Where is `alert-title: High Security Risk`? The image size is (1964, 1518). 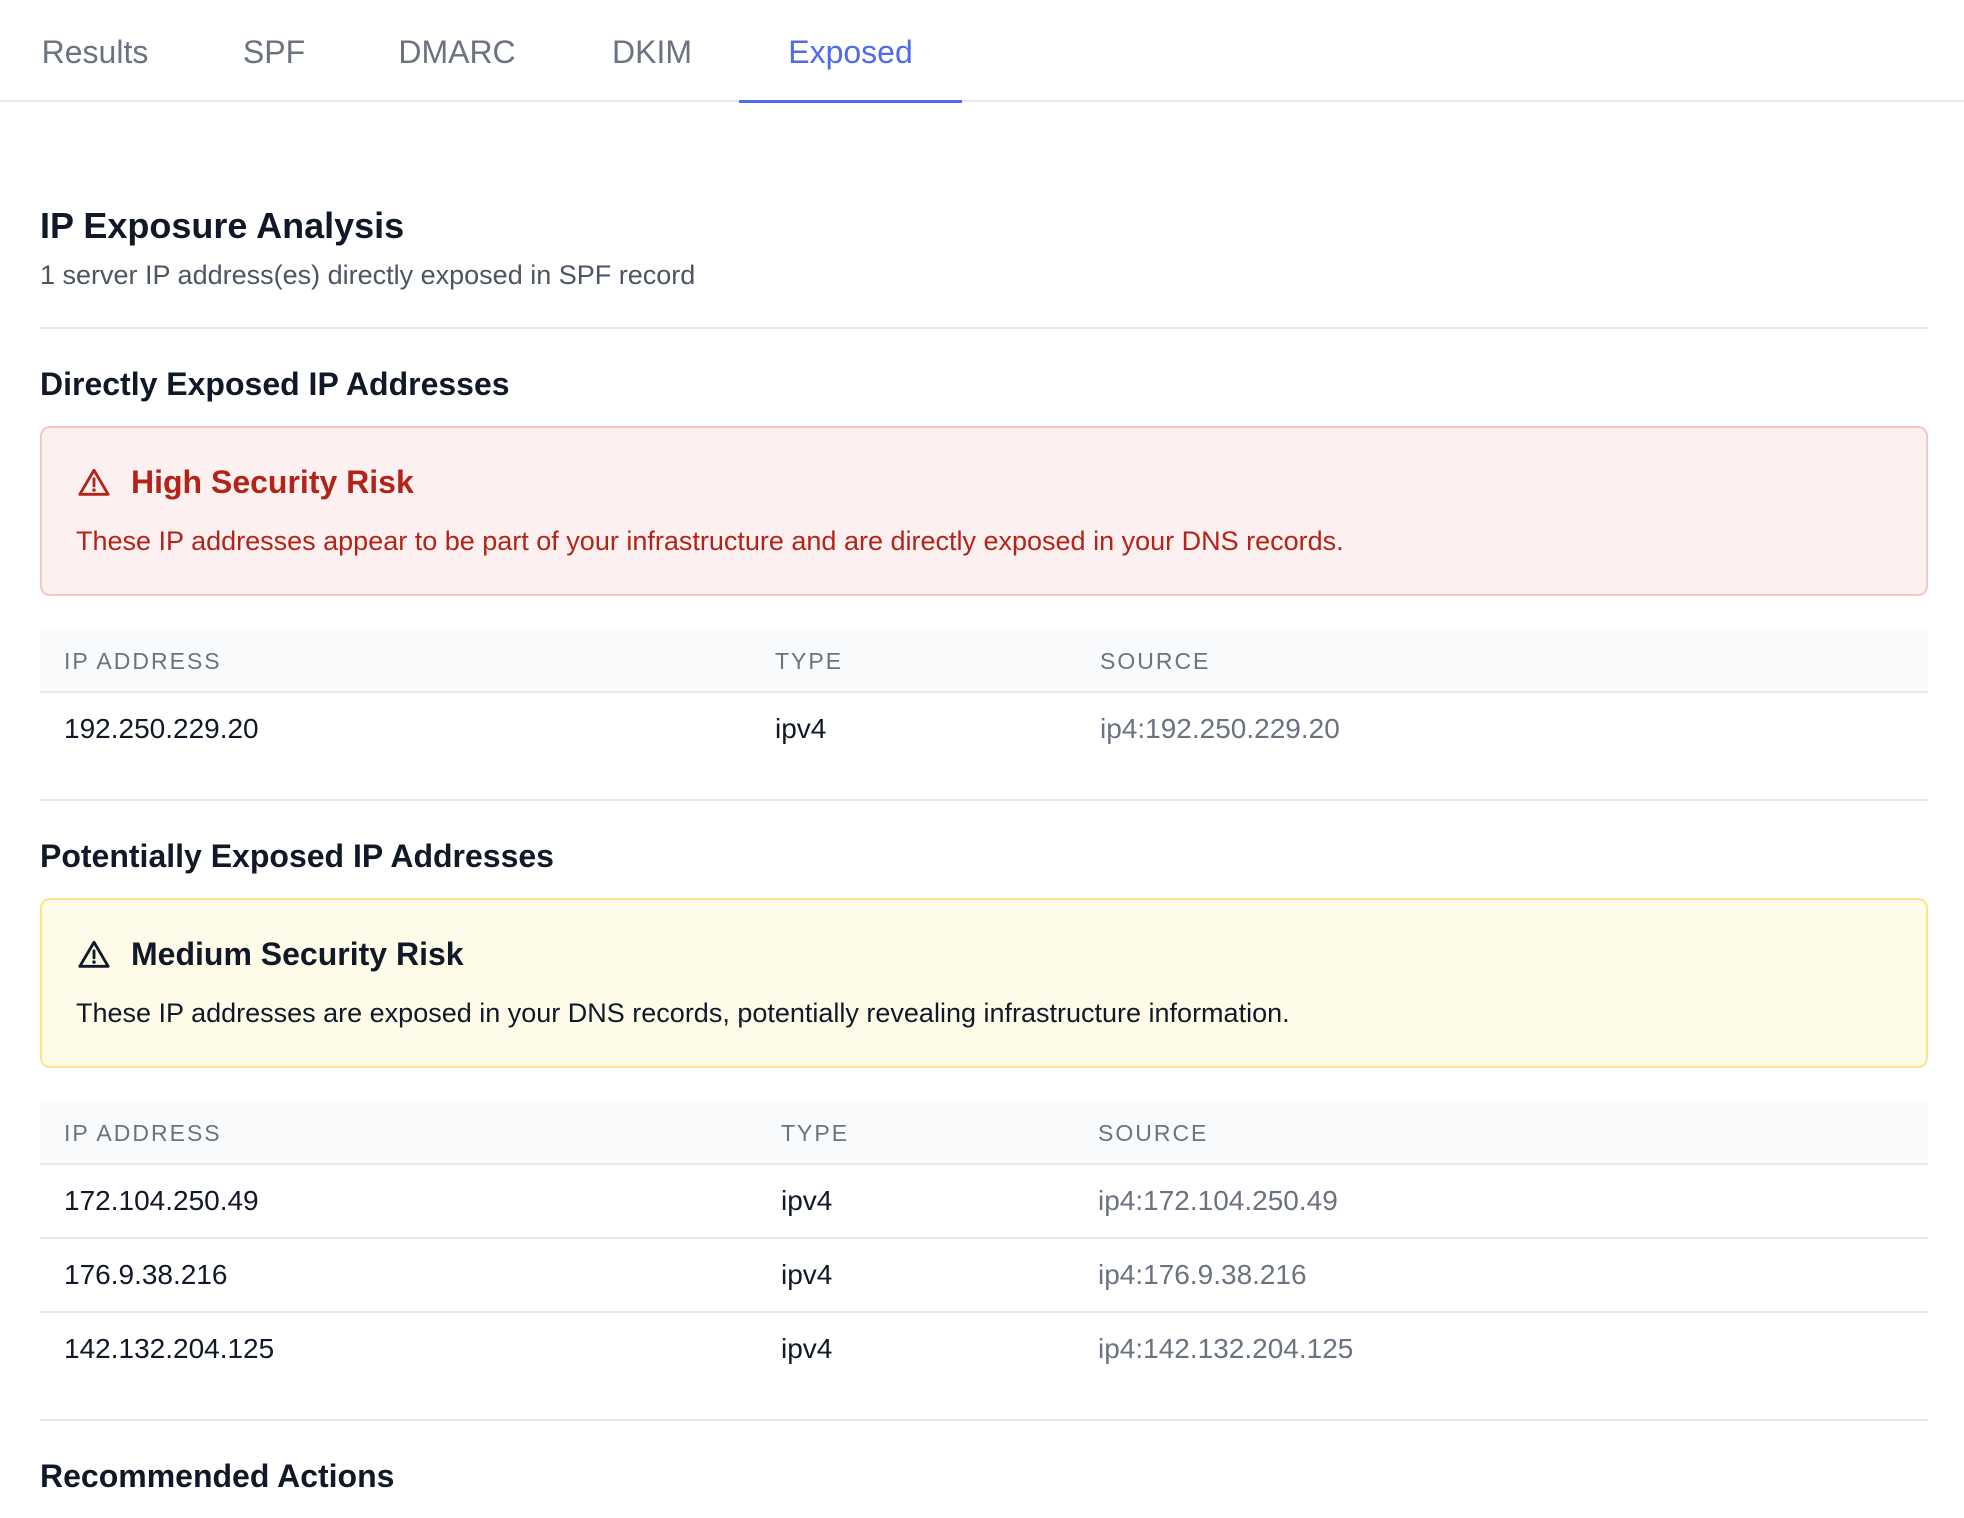 alert-title: High Security Risk is located at coordinates (272, 482).